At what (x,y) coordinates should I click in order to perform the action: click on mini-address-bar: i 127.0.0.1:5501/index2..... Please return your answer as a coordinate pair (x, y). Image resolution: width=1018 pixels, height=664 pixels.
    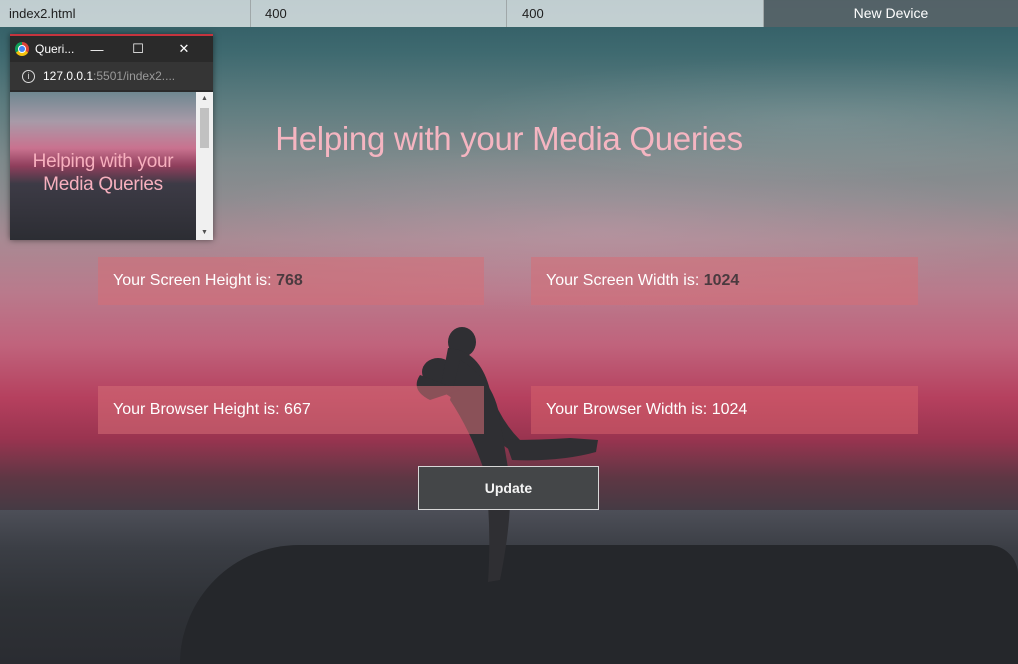
    Looking at the image, I should click on (111, 76).